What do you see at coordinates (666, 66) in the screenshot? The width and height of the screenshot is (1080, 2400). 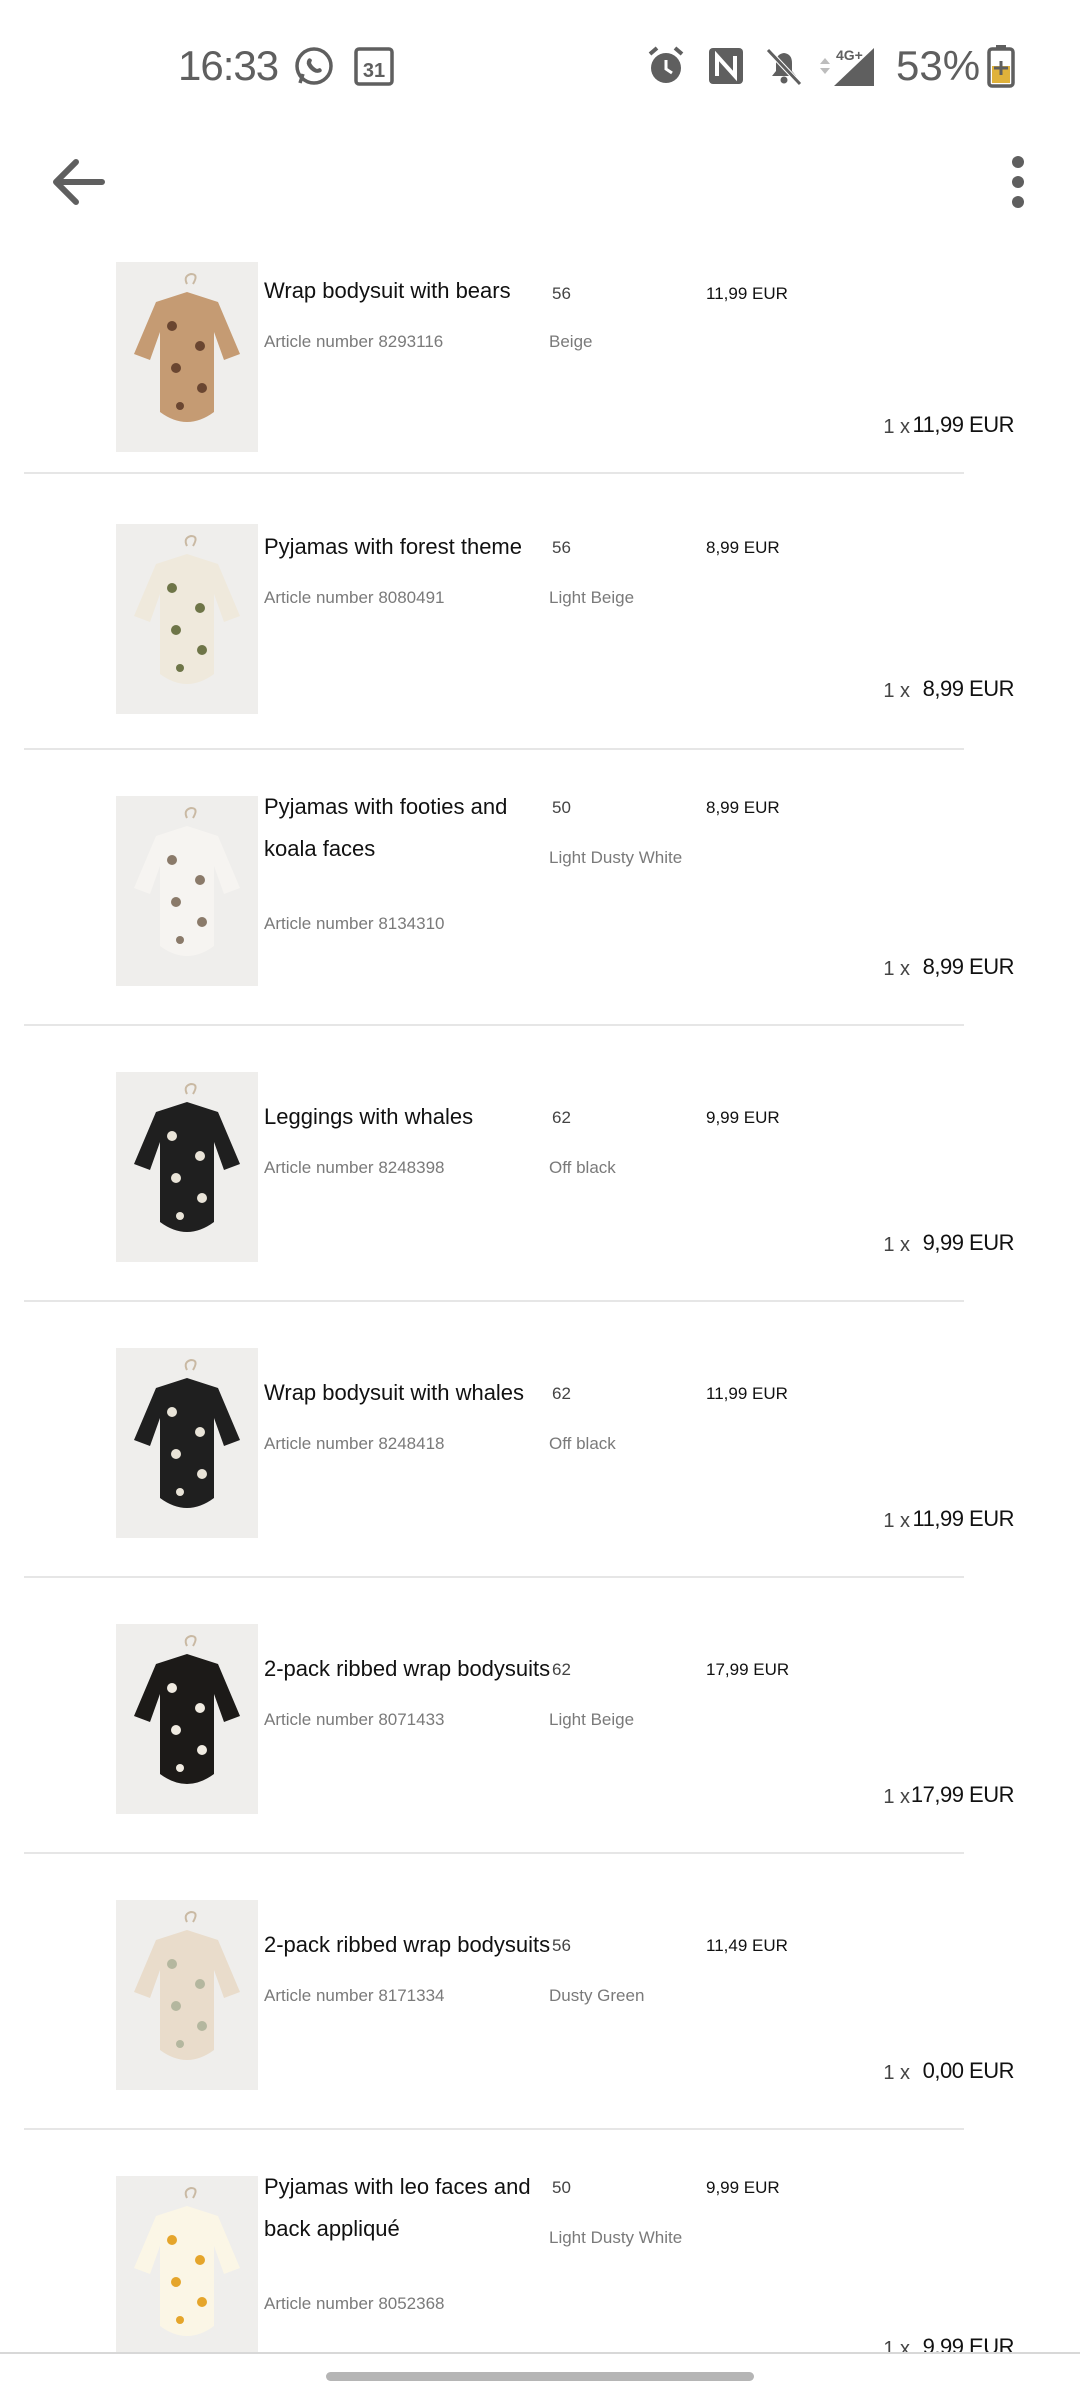 I see `alarm-icon` at bounding box center [666, 66].